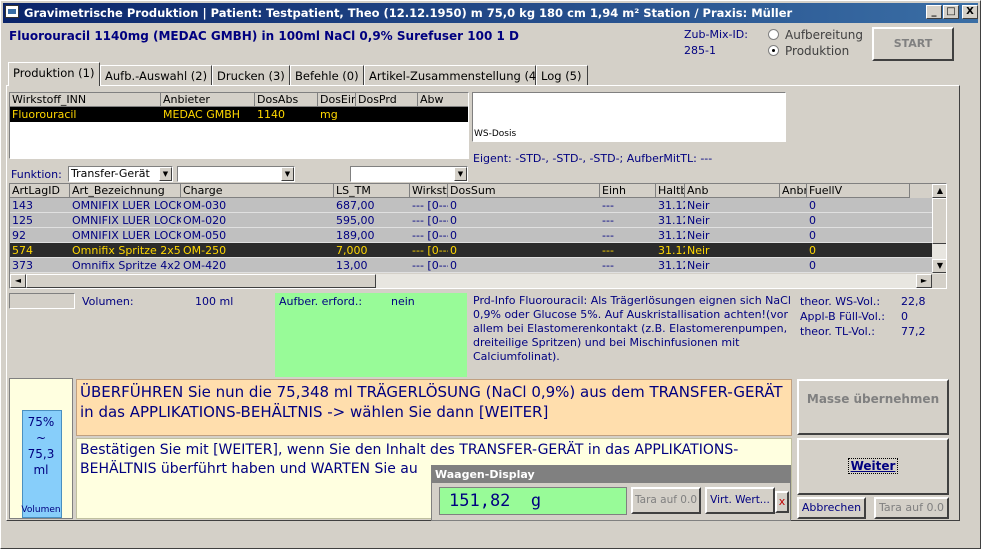 The width and height of the screenshot is (981, 549). Describe the element at coordinates (41, 438) in the screenshot. I see `gauge-tilde: ~` at that location.